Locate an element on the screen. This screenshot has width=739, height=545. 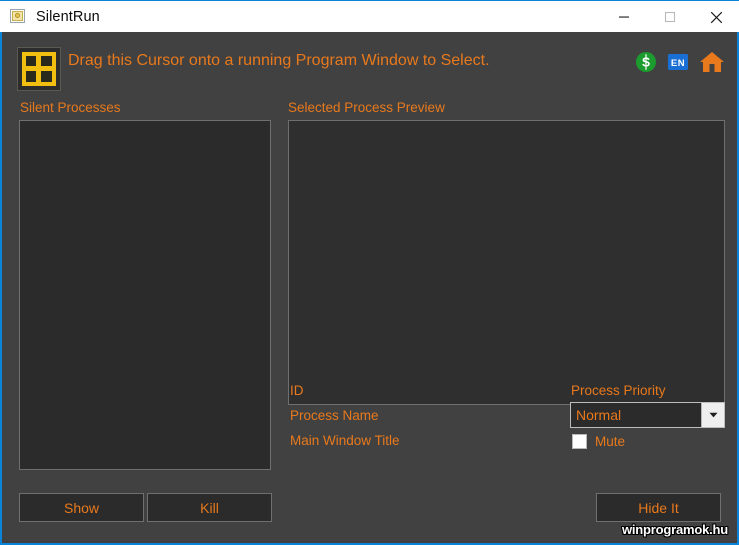
title-bar: SilentRun is located at coordinates (369, 16).